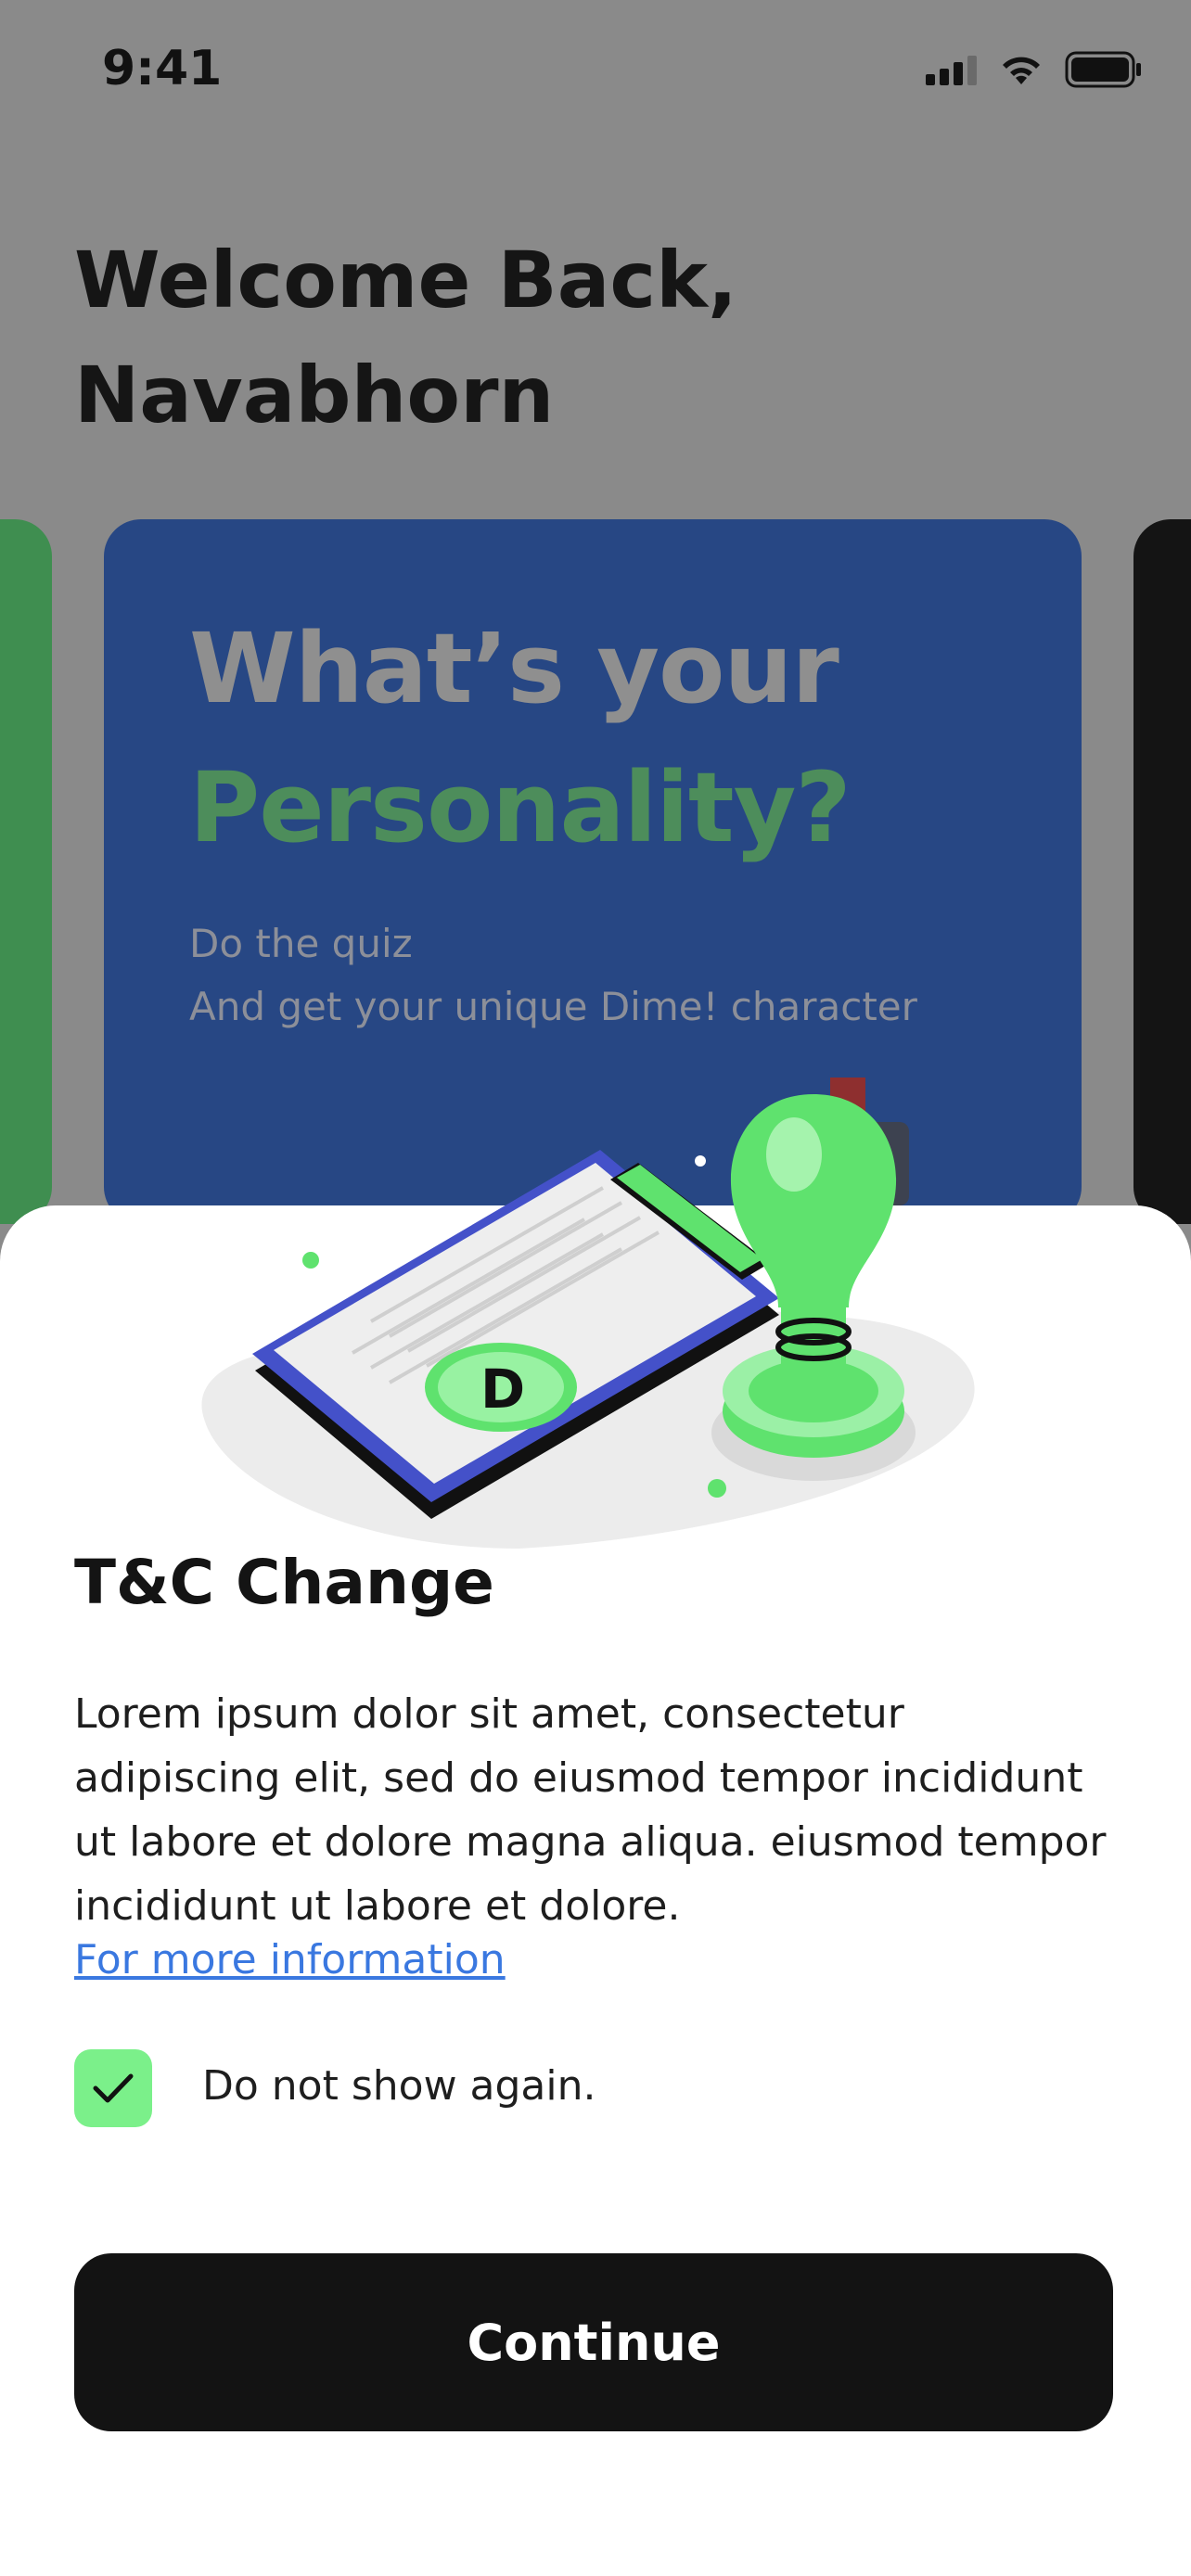 This screenshot has width=1191, height=2576. Describe the element at coordinates (1103, 69) in the screenshot. I see `battery-icon` at that location.